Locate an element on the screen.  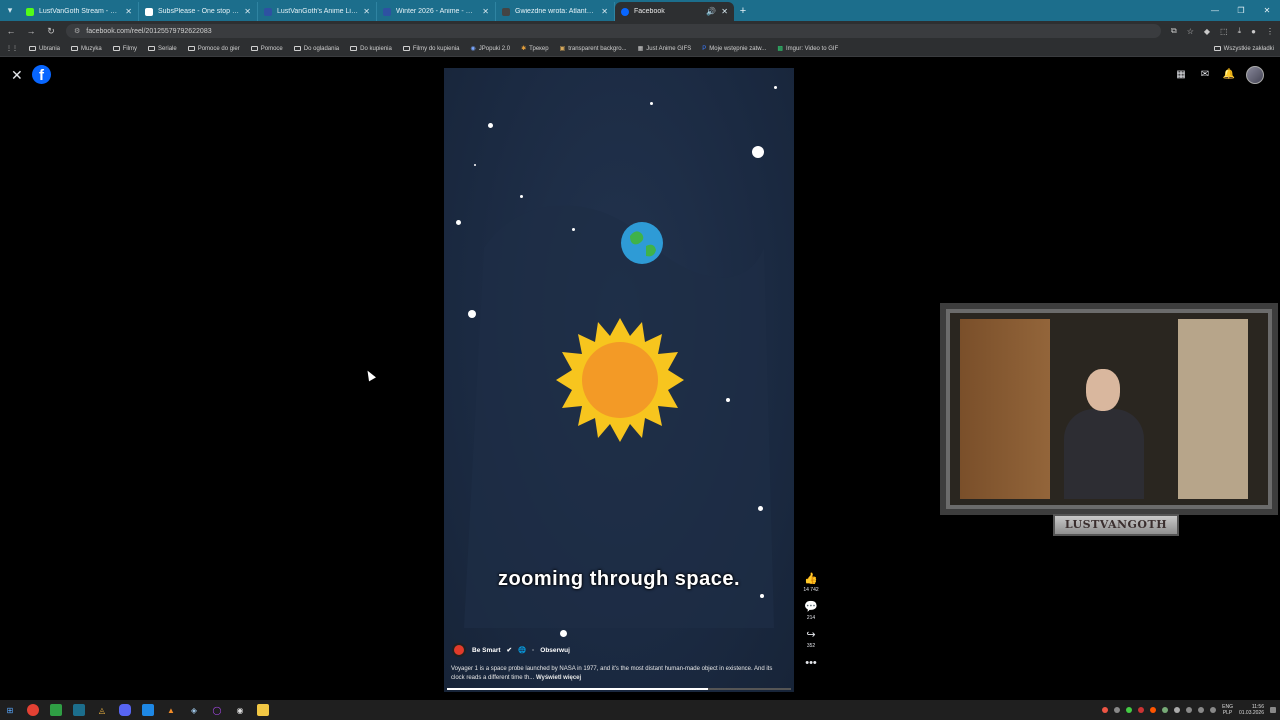
author-name: Be Smart is located at coordinates (486, 650).